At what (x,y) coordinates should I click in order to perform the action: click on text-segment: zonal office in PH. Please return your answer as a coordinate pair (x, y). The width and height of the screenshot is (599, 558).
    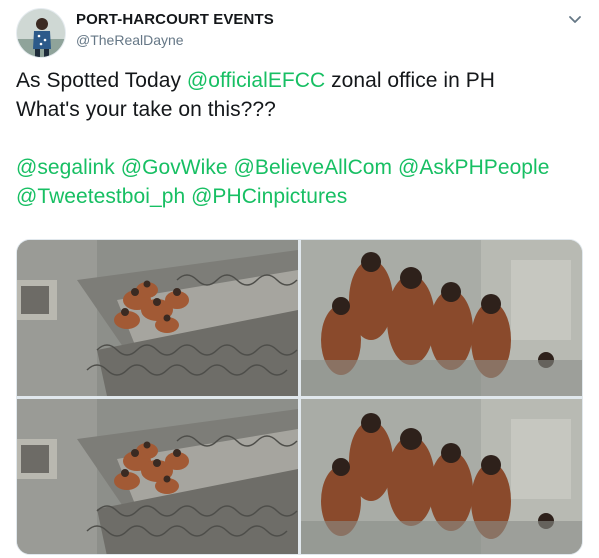
    Looking at the image, I should click on (410, 80).